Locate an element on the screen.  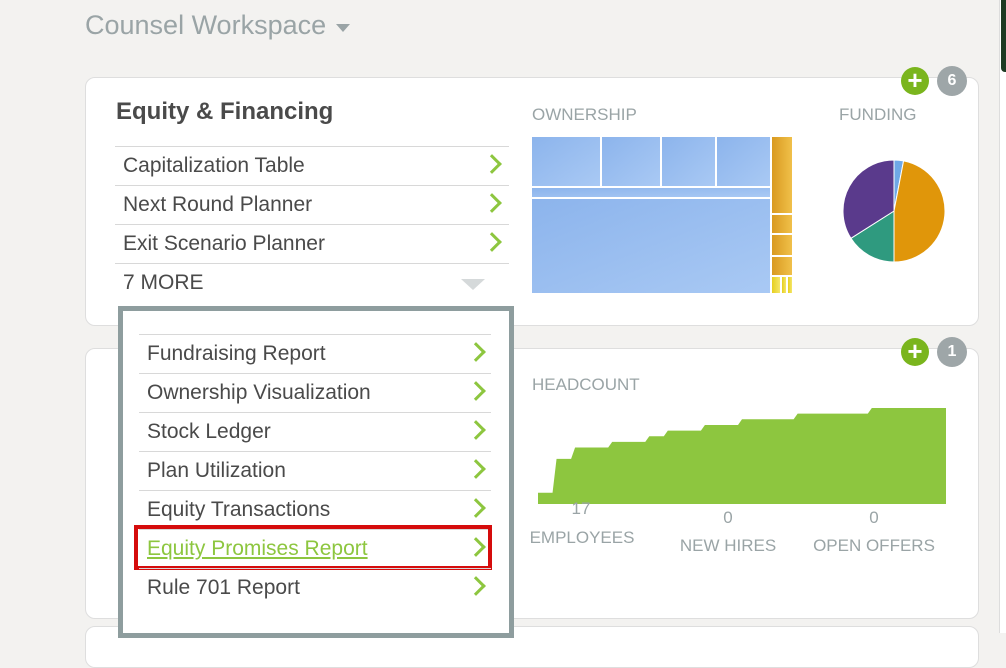
link-label: Next Round Planner is located at coordinates (218, 204).